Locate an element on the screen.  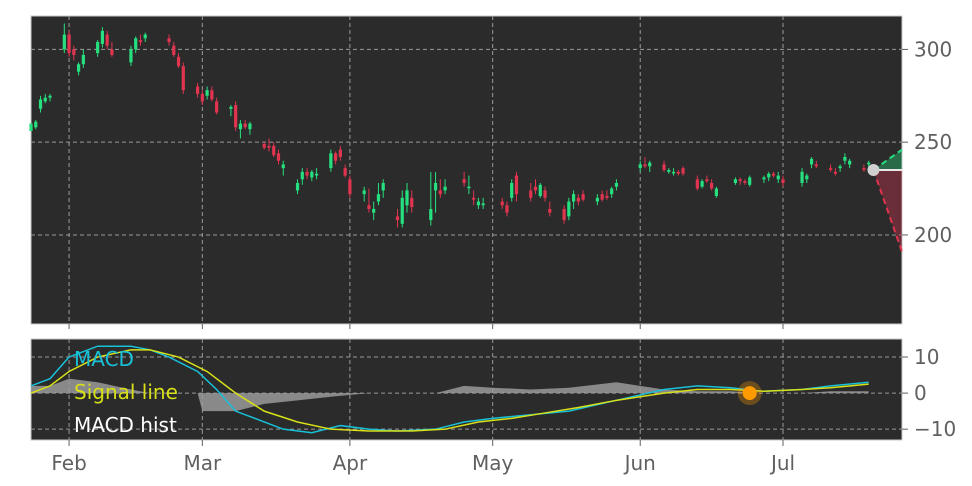
x-tick-label: May is located at coordinates (493, 463).